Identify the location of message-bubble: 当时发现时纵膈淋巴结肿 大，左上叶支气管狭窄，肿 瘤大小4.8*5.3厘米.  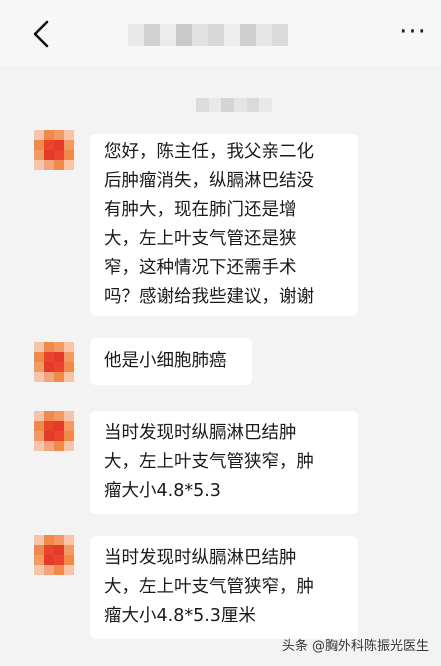
(224, 587).